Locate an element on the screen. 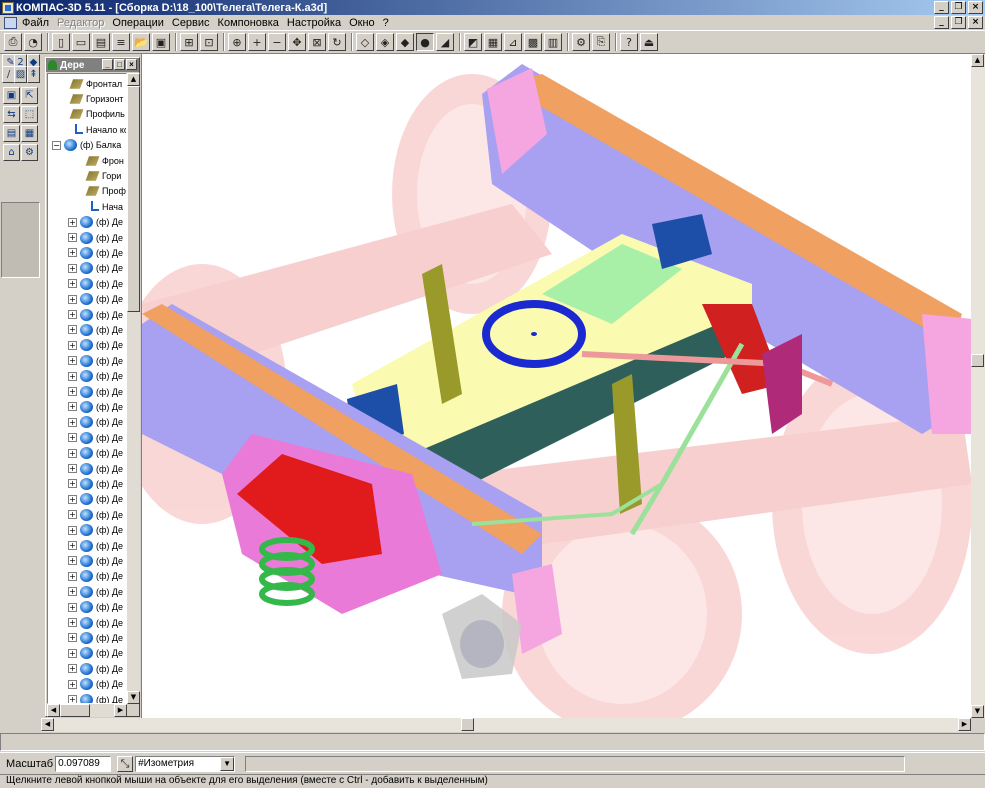 The height and width of the screenshot is (788, 985). tree-item: Начало ко is located at coordinates (98, 129).